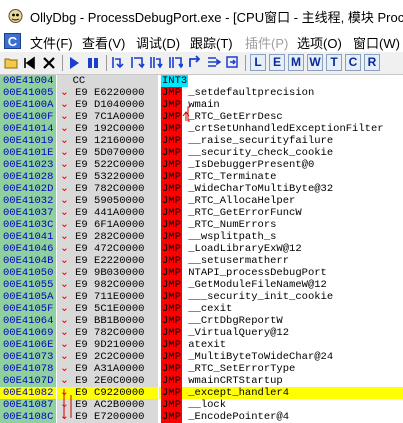 The width and height of the screenshot is (403, 423). What do you see at coordinates (49, 62) in the screenshot?
I see `close-icon` at bounding box center [49, 62].